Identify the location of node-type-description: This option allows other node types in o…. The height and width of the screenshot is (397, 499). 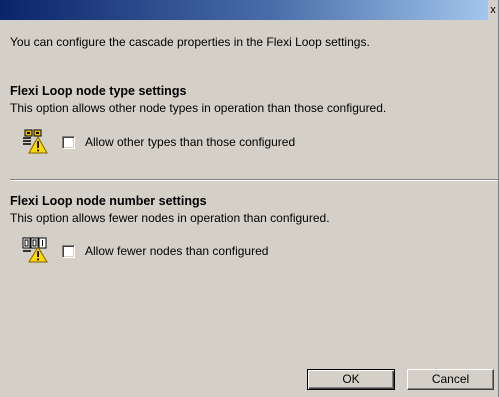
(198, 108).